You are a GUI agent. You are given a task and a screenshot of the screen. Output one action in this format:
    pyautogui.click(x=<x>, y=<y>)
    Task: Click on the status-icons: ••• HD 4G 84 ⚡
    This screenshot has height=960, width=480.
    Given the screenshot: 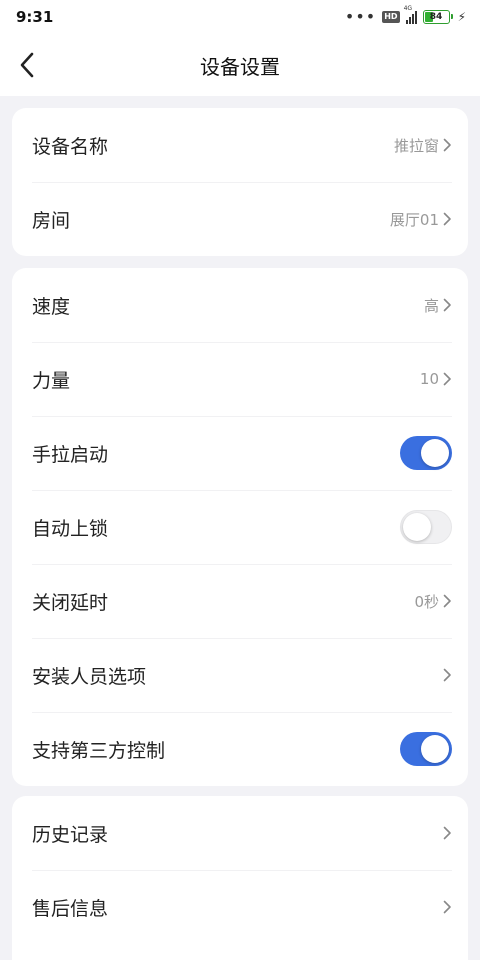 What is the action you would take?
    pyautogui.click(x=405, y=15)
    